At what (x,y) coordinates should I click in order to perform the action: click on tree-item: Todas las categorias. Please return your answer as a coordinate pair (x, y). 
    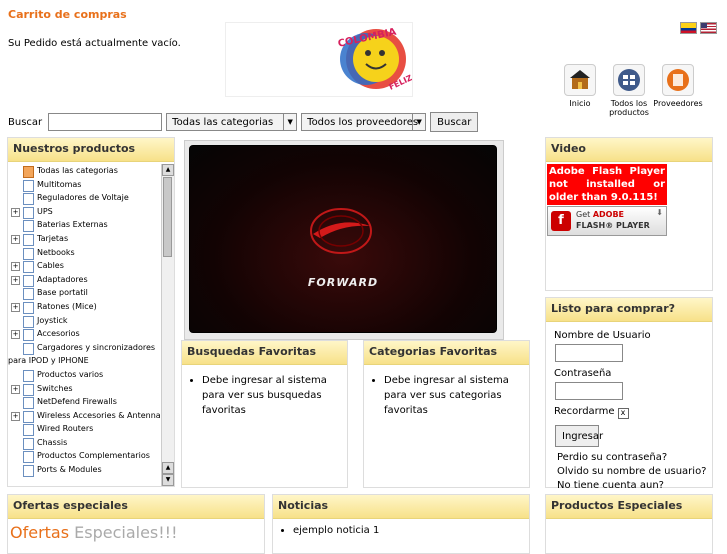
    Looking at the image, I should click on (84, 171).